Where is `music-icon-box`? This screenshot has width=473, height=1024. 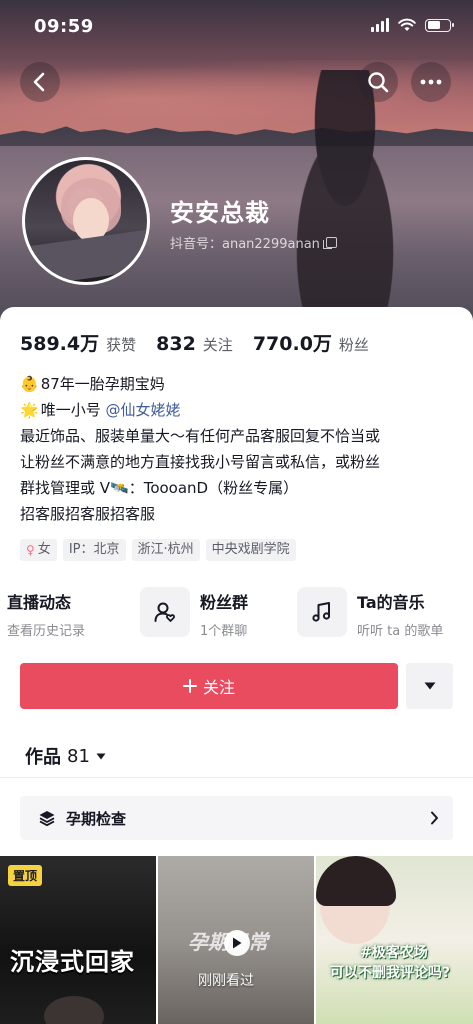
music-icon-box is located at coordinates (322, 612).